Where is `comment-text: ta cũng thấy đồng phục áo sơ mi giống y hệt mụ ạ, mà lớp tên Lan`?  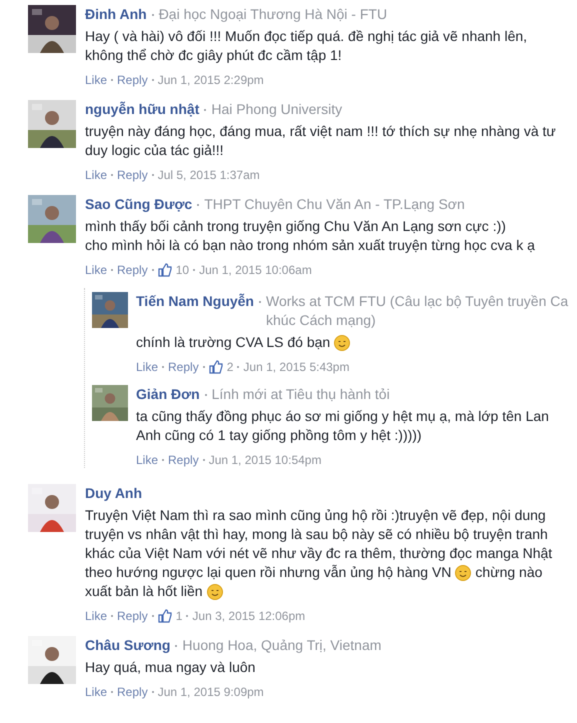
comment-text: ta cũng thấy đồng phục áo sơ mi giống y hệt mụ ạ, mà lớp tên Lan is located at coordinates (342, 416).